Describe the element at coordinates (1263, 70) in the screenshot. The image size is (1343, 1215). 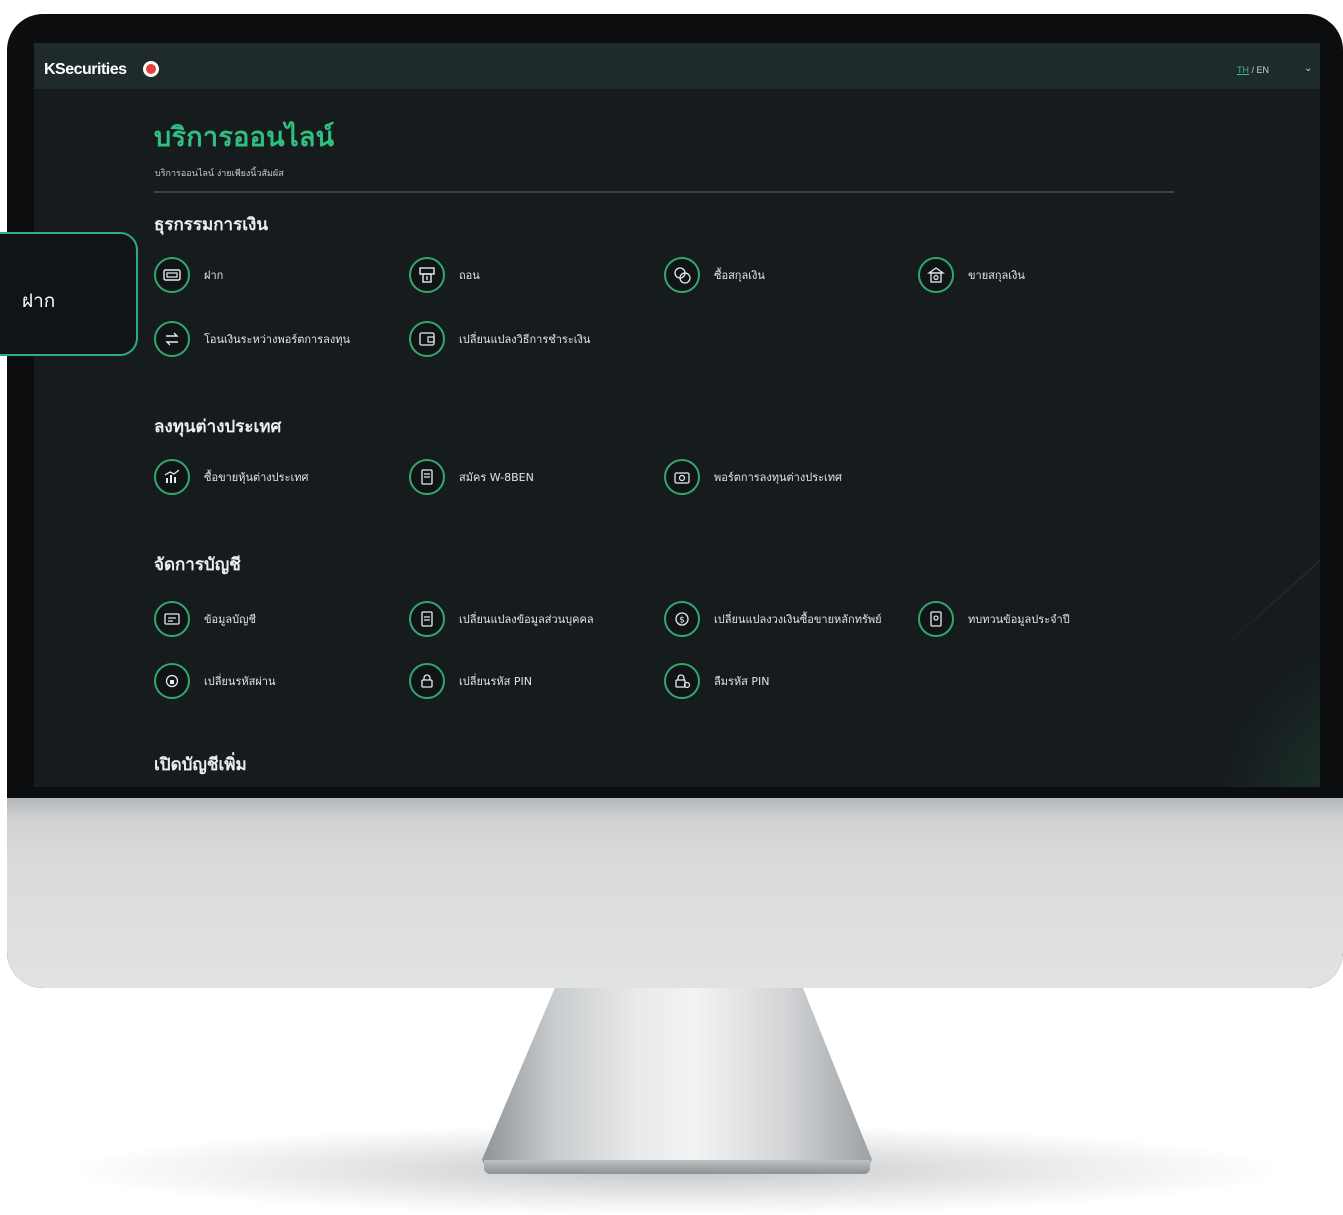
I see `lang-en-option: EN` at that location.